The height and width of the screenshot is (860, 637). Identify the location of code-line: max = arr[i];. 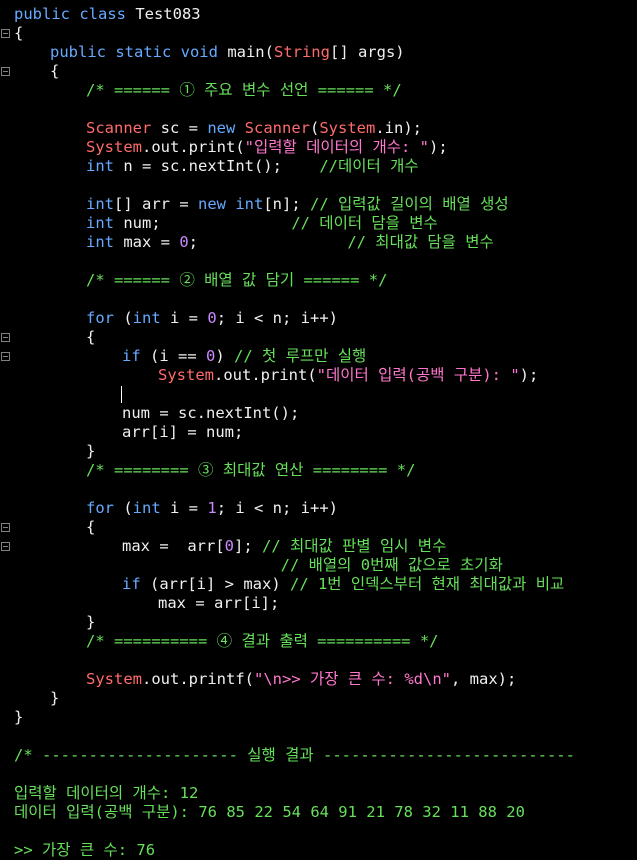
(218, 603).